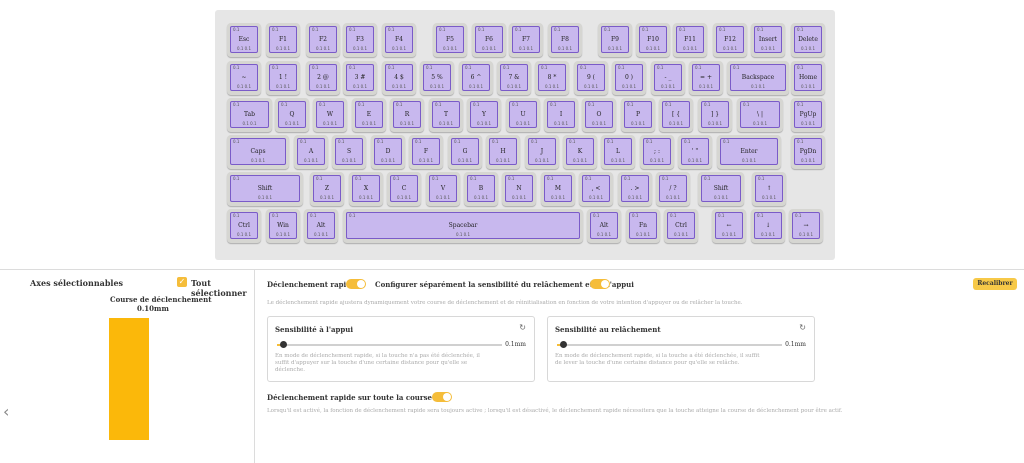 This screenshot has width=1024, height=463. Describe the element at coordinates (561, 115) in the screenshot. I see `key: 0.1 I 0.1 0.1` at that location.